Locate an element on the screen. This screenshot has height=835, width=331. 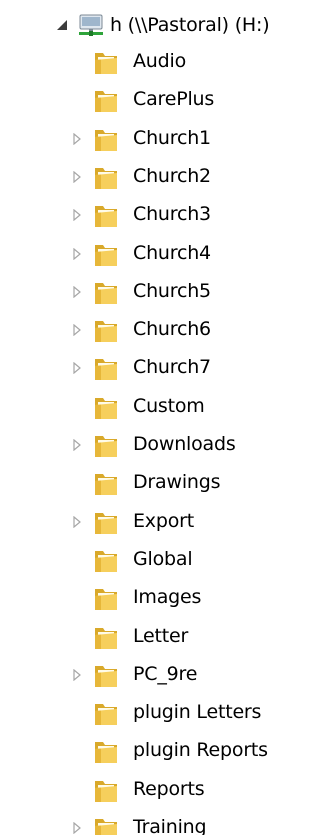
folder-name: Church3 is located at coordinates (172, 214).